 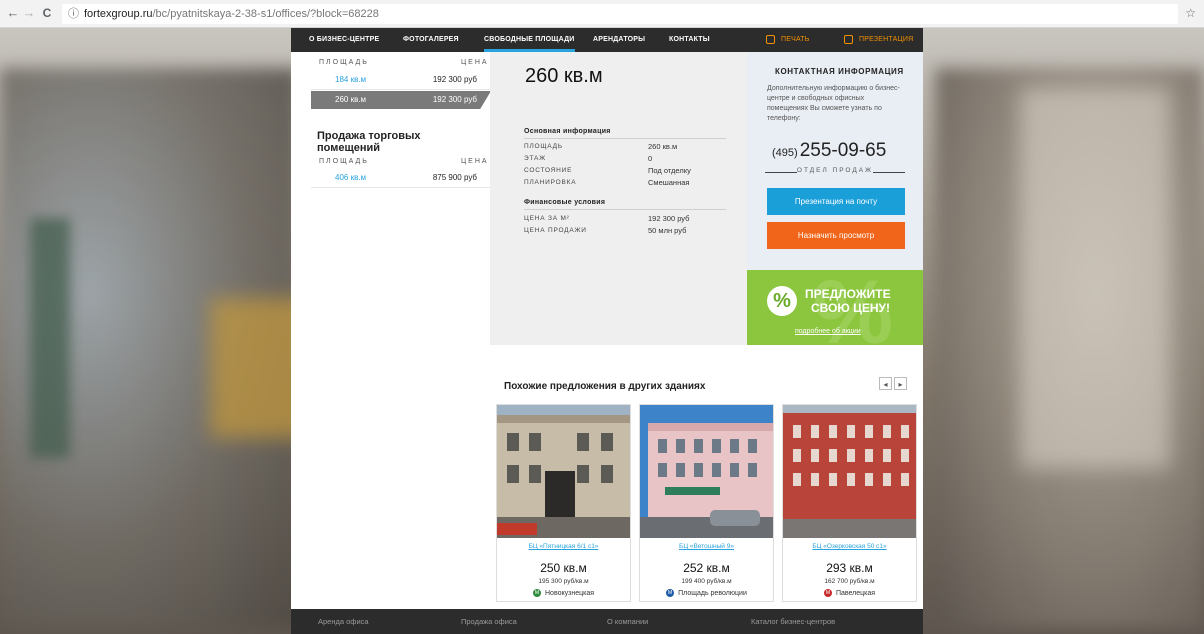 What do you see at coordinates (431, 40) in the screenshot?
I see `nav-item-gallery: ФОТОГАЛЕРЕЯ` at bounding box center [431, 40].